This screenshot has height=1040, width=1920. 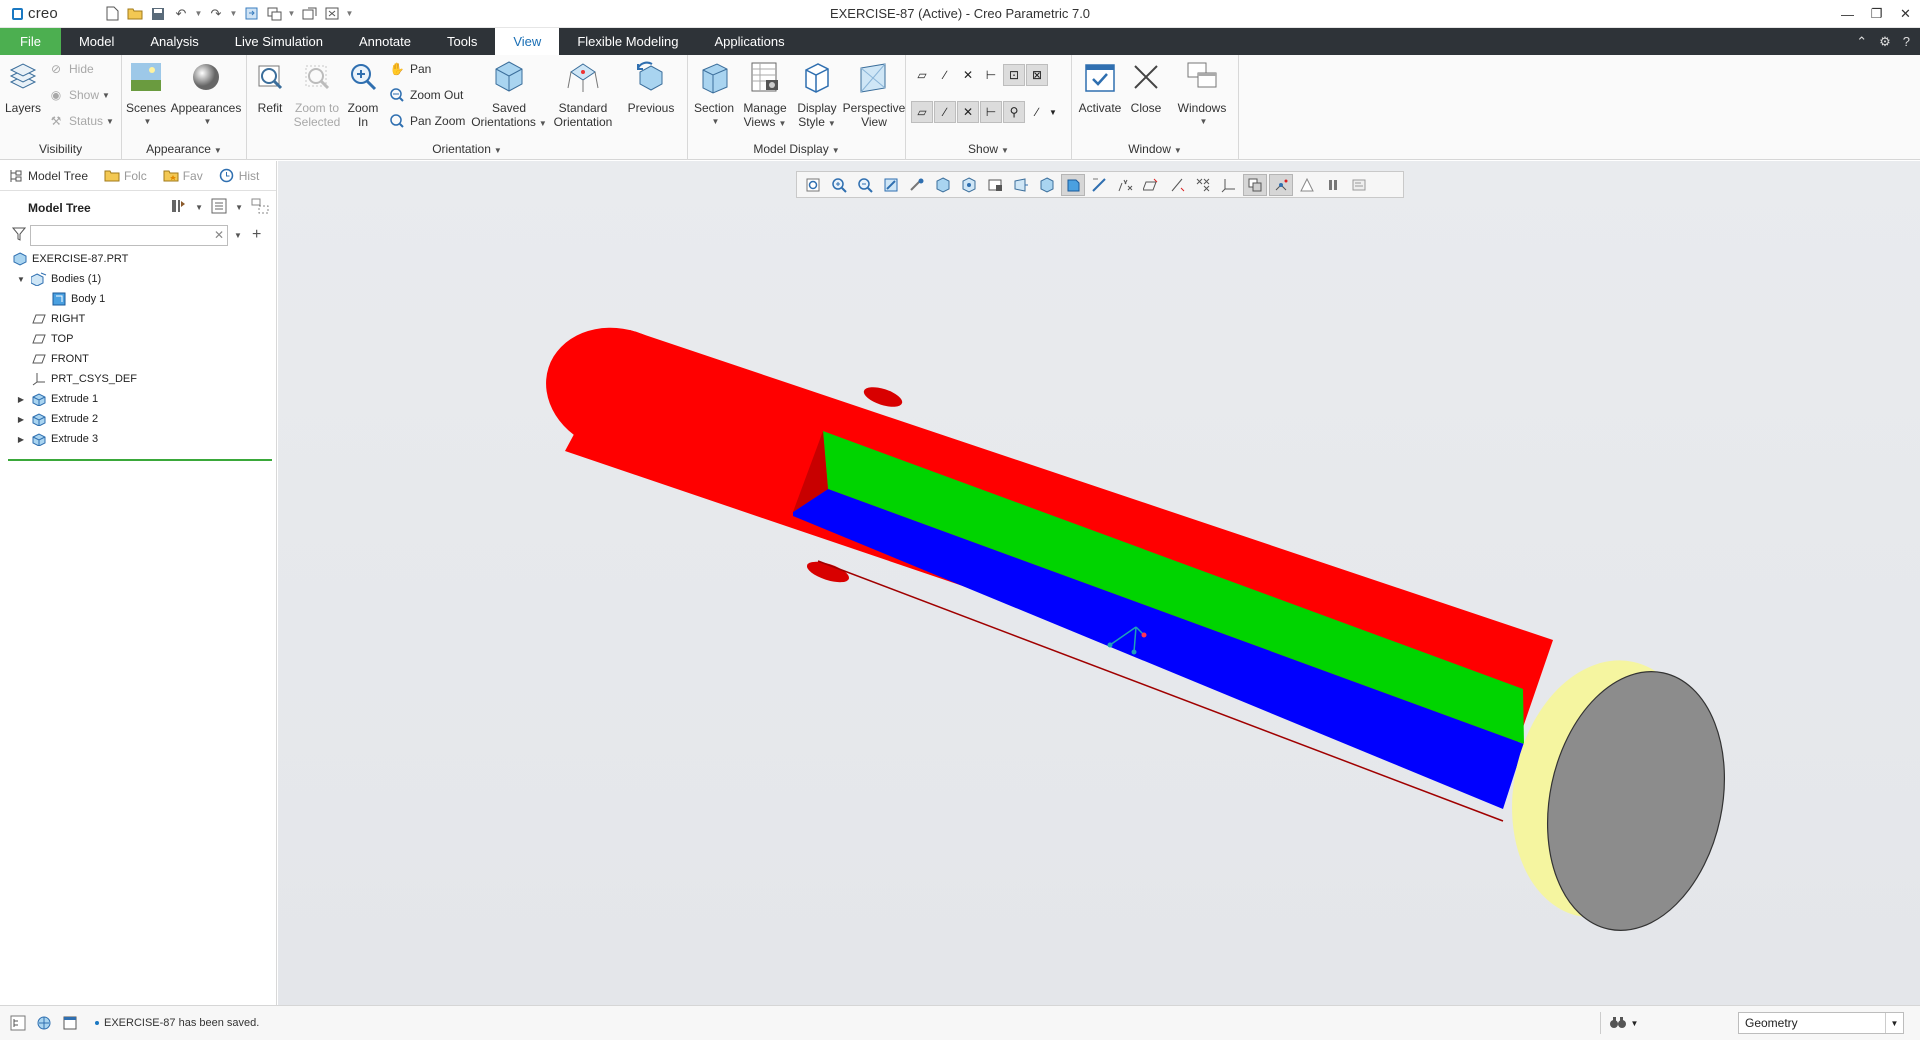 What do you see at coordinates (627, 41) in the screenshot?
I see `tab-flexible-modeling: Flexible Modeling` at bounding box center [627, 41].